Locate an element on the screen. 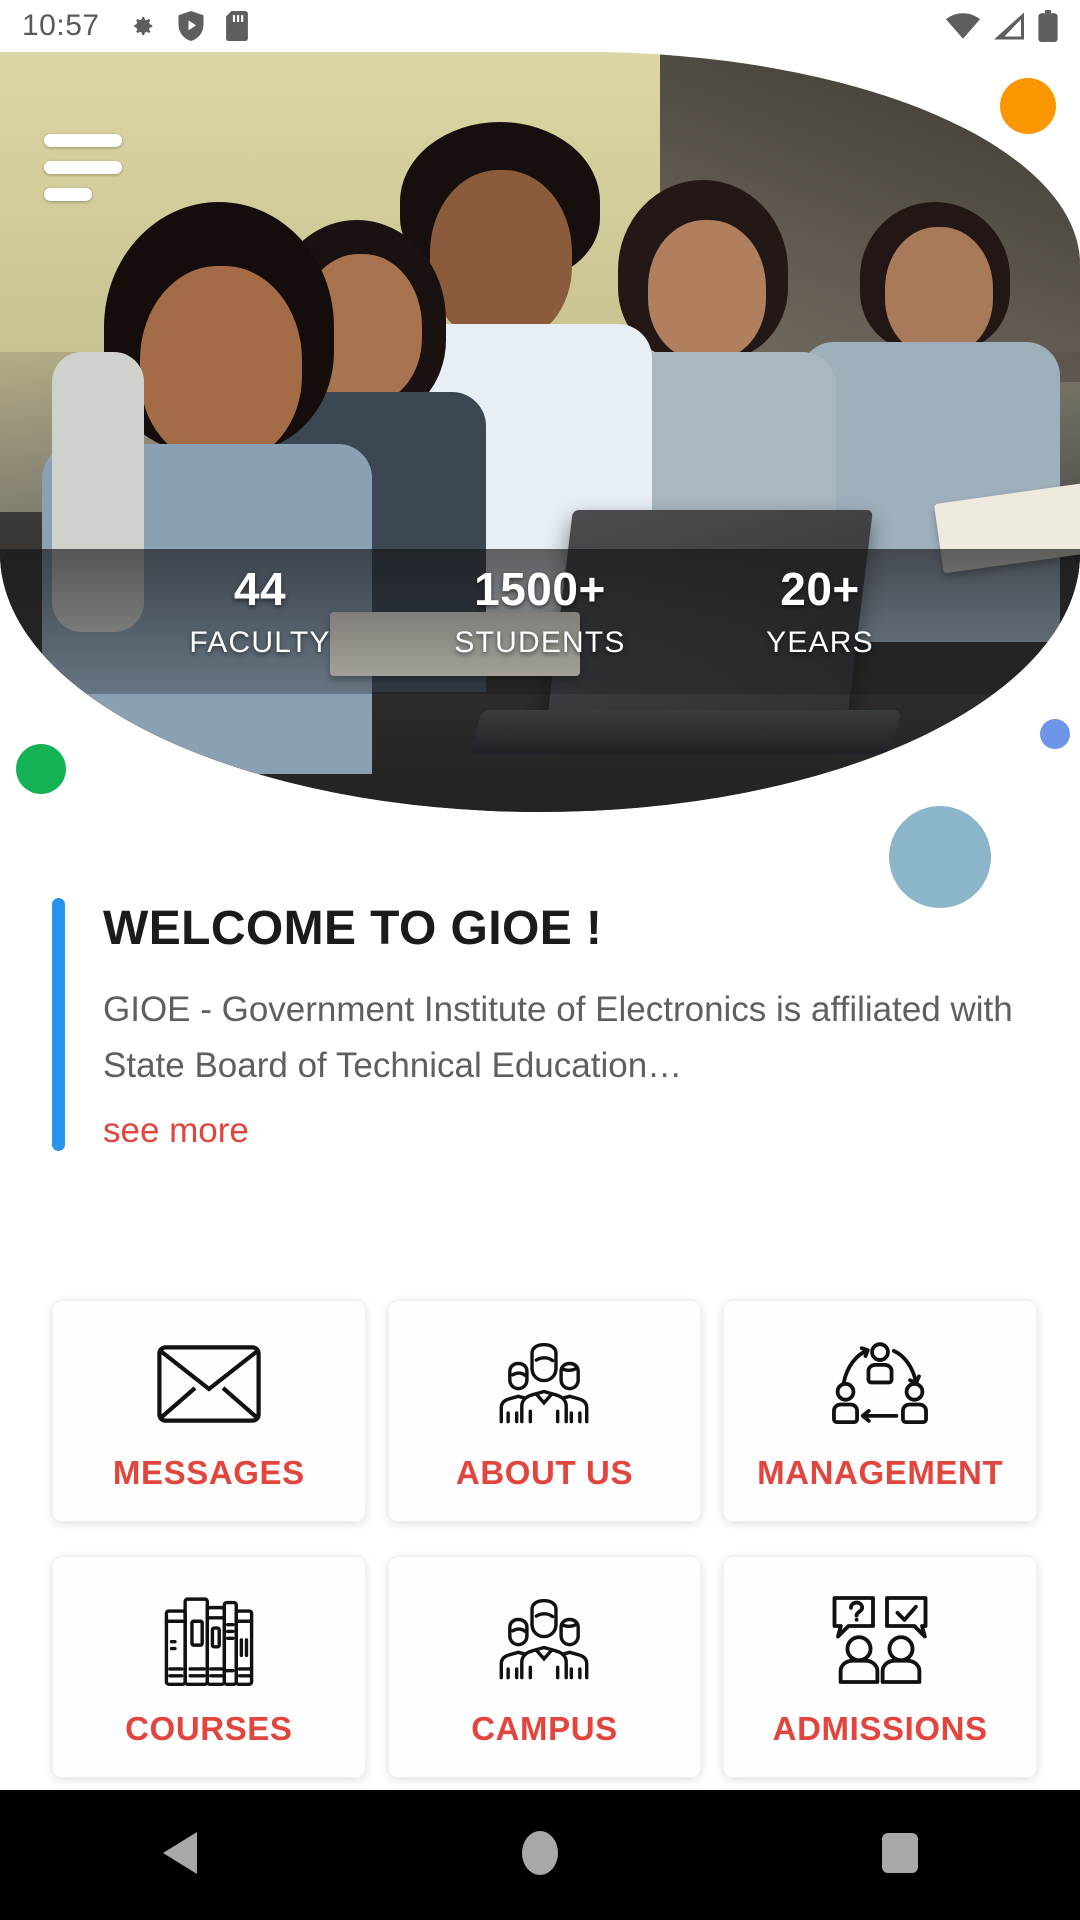 The height and width of the screenshot is (1920, 1080). card-admissions: ADMISSIONS is located at coordinates (880, 1667).